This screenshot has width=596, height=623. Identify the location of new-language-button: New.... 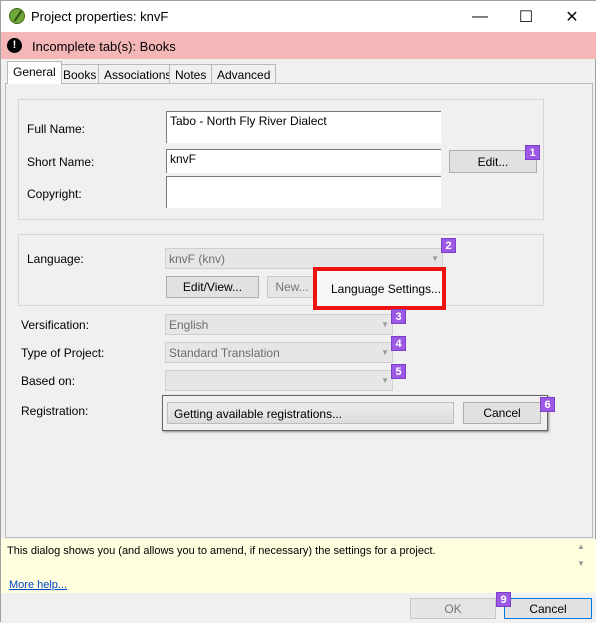
(292, 287).